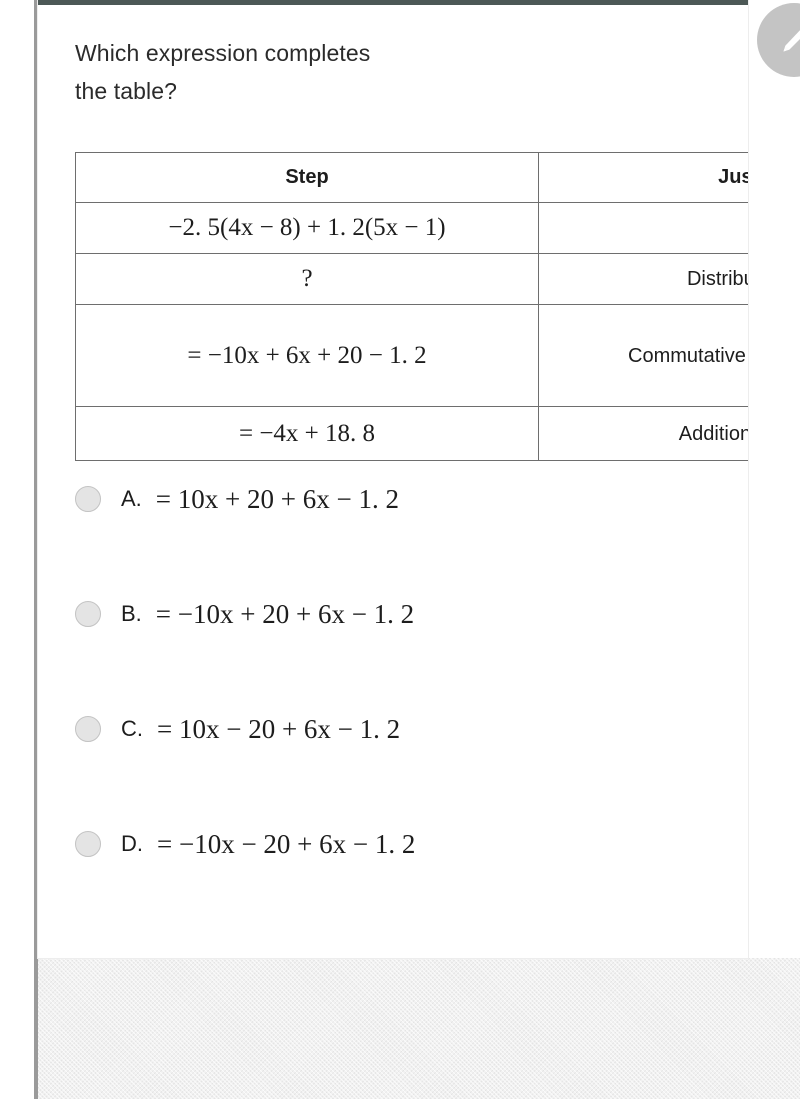 Image resolution: width=800 pixels, height=1099 pixels. Describe the element at coordinates (643, 177) in the screenshot. I see `column-header-justification: Justification` at that location.